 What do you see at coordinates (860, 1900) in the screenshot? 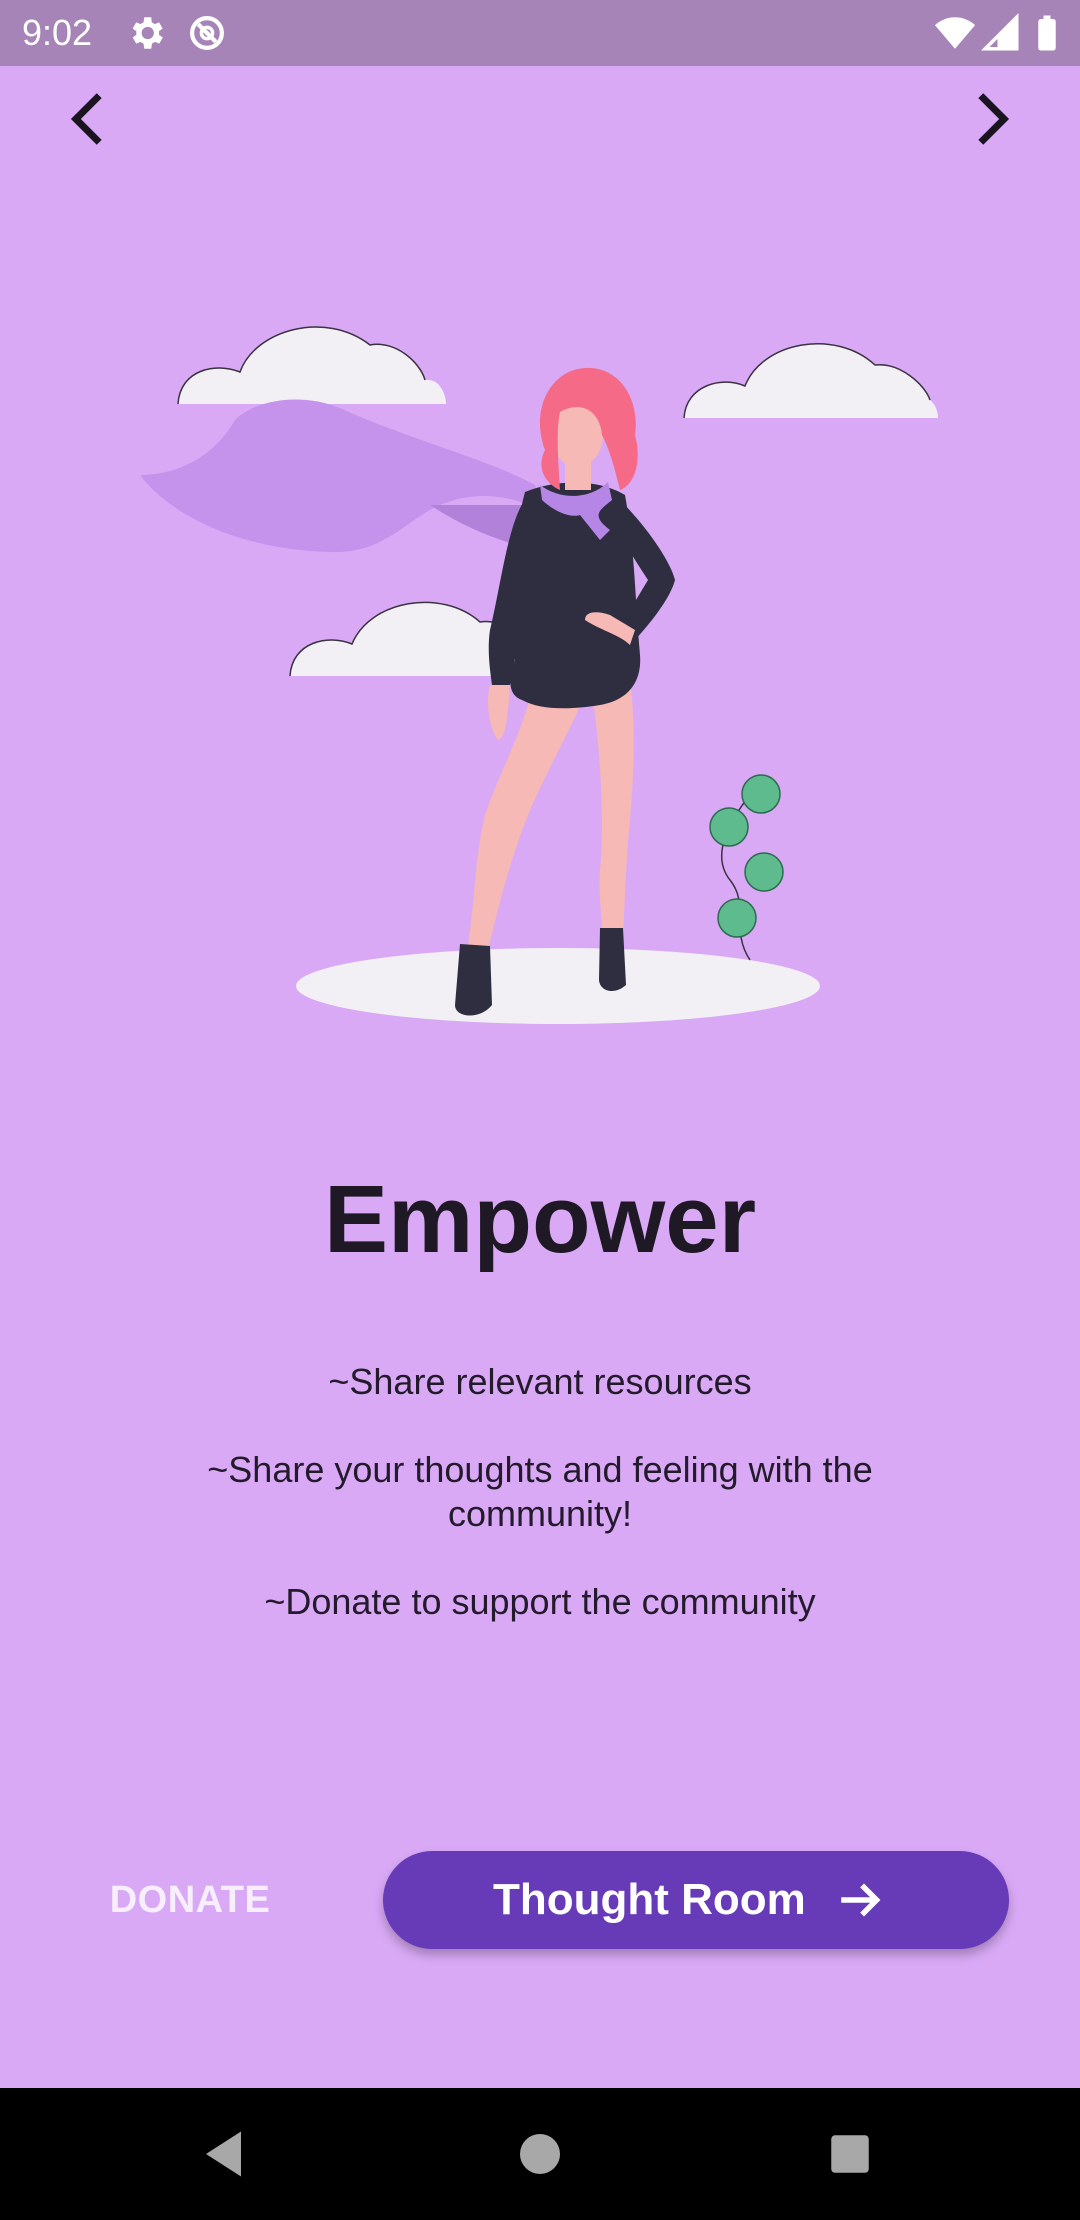
I see `arrow-right-icon` at bounding box center [860, 1900].